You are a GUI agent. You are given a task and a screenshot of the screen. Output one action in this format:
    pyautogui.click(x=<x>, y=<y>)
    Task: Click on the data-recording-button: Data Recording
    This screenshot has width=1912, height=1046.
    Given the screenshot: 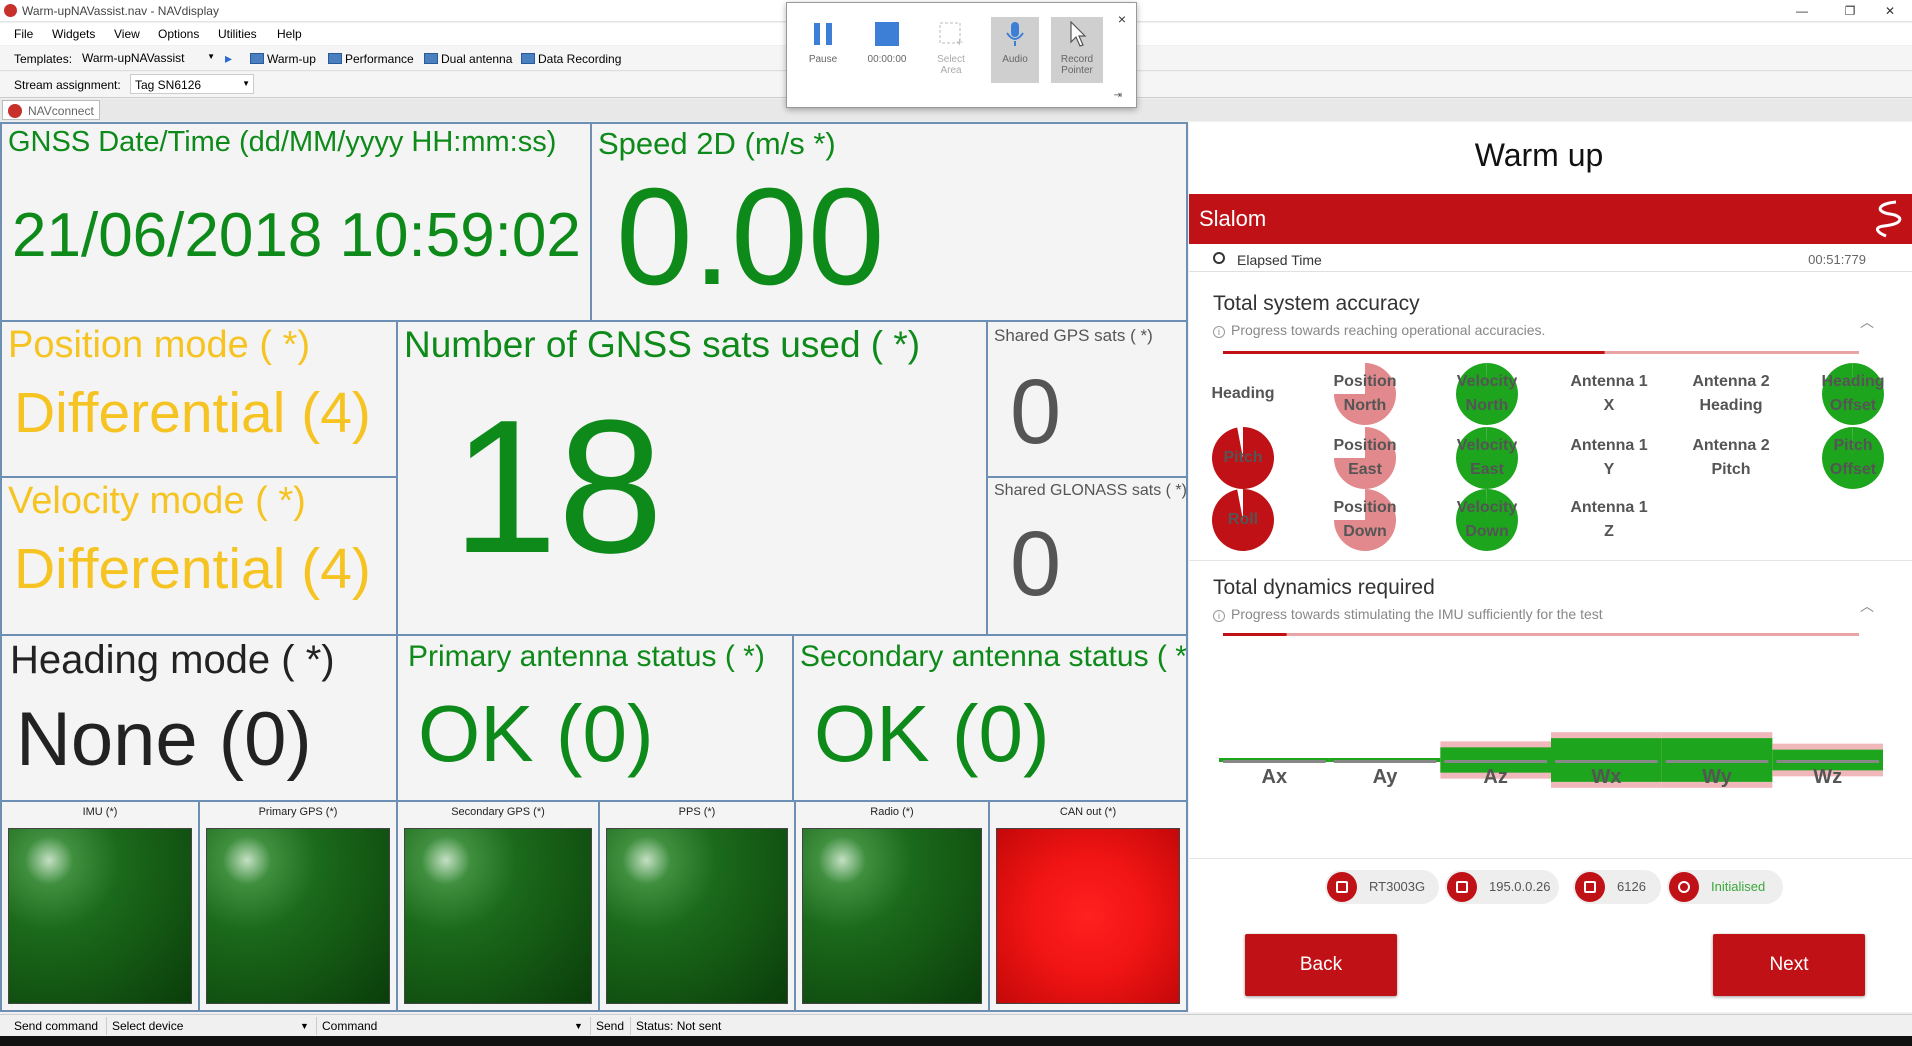 What is the action you would take?
    pyautogui.click(x=571, y=59)
    